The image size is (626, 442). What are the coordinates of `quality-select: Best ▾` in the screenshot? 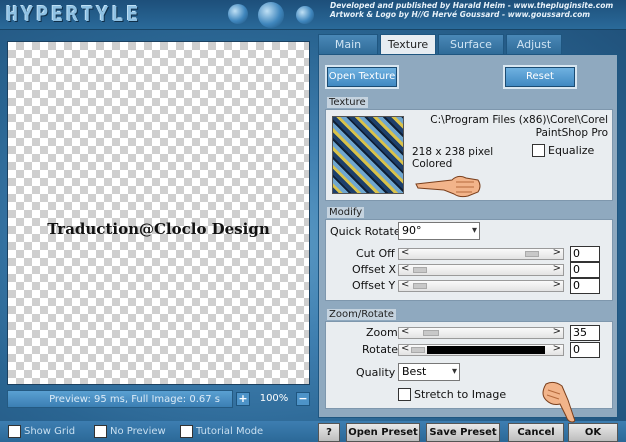 It's located at (429, 372).